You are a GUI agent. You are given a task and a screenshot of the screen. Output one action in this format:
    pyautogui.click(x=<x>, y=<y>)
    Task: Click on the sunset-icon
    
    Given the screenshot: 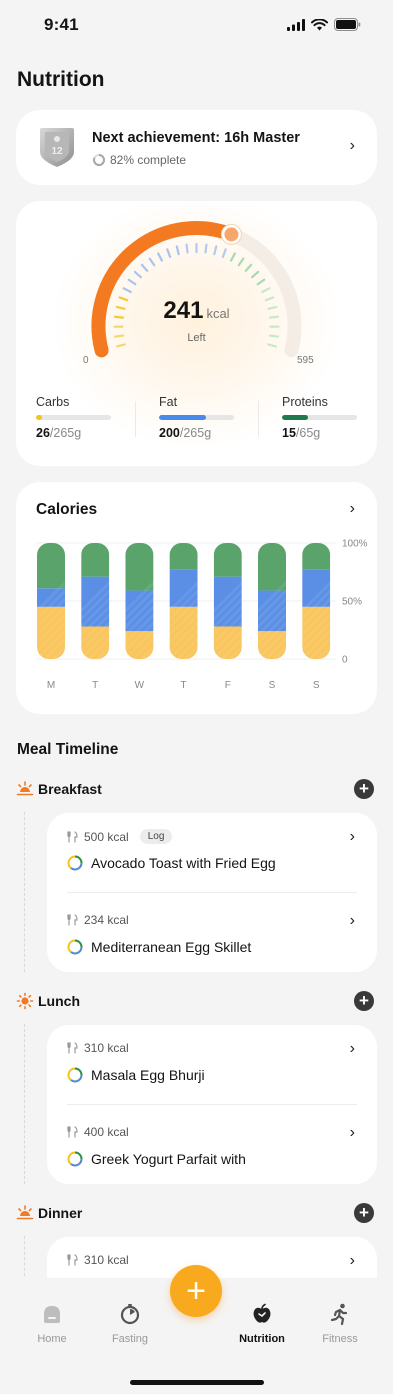 What is the action you would take?
    pyautogui.click(x=25, y=1212)
    